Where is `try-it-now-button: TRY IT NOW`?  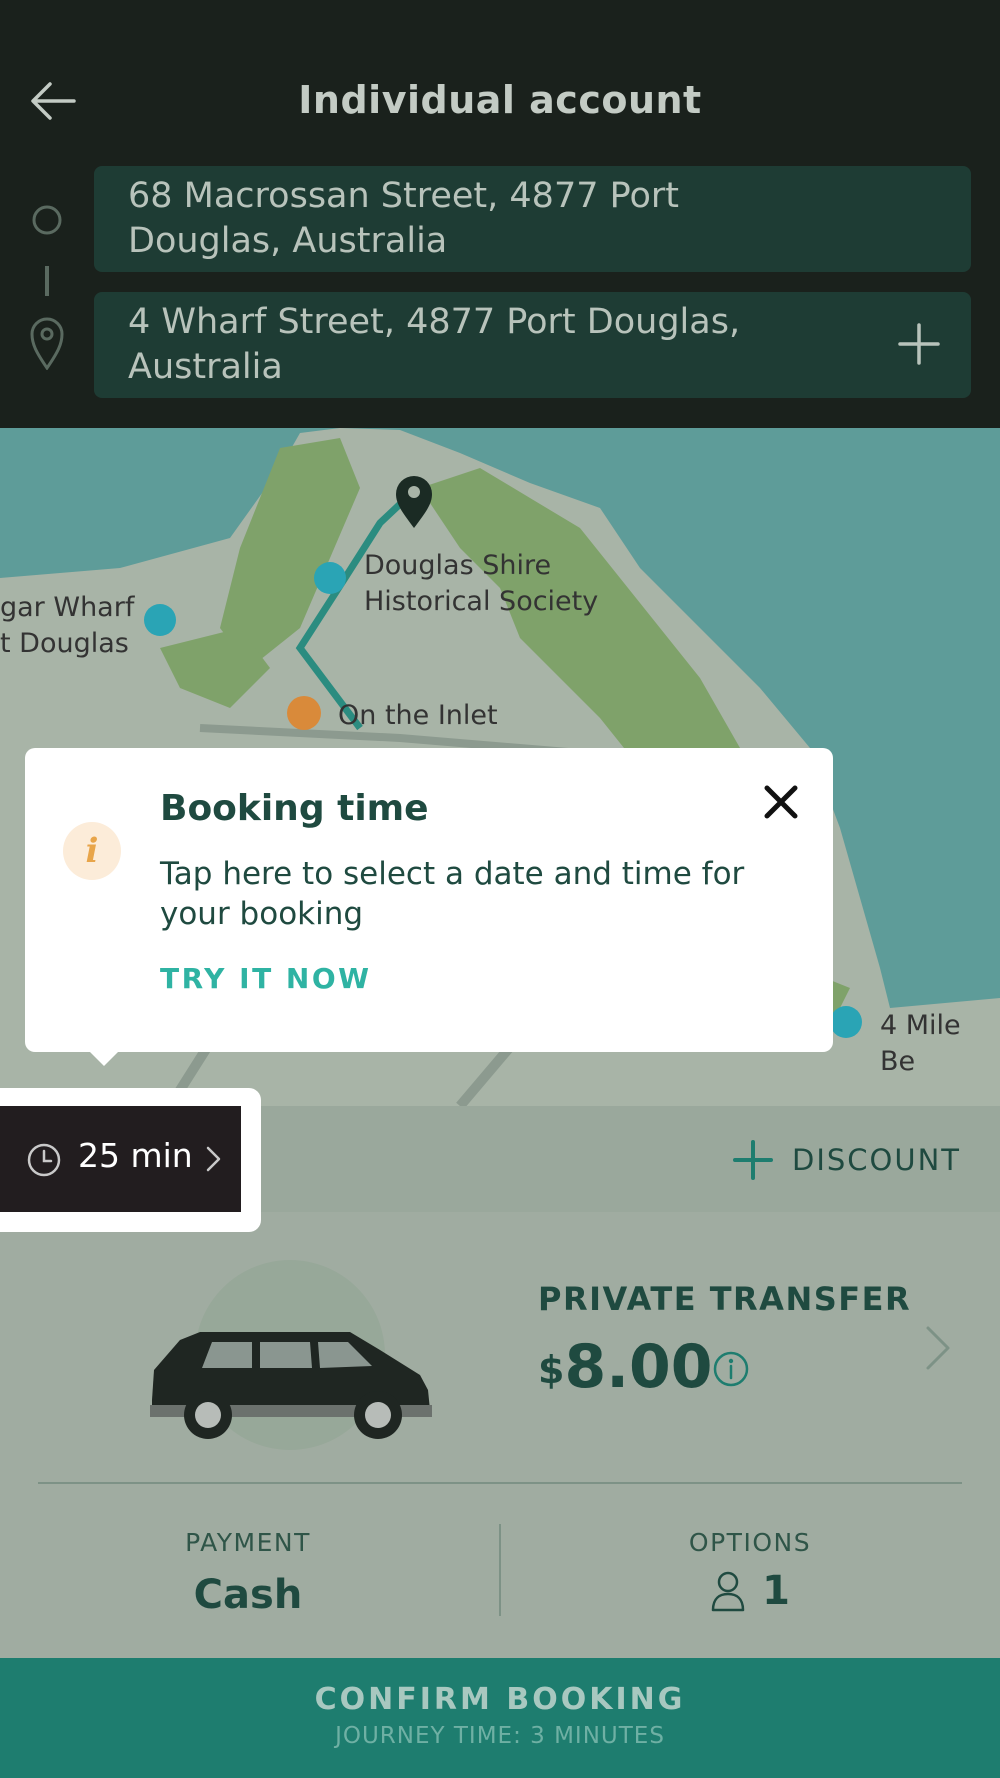 try-it-now-button: TRY IT NOW is located at coordinates (266, 978).